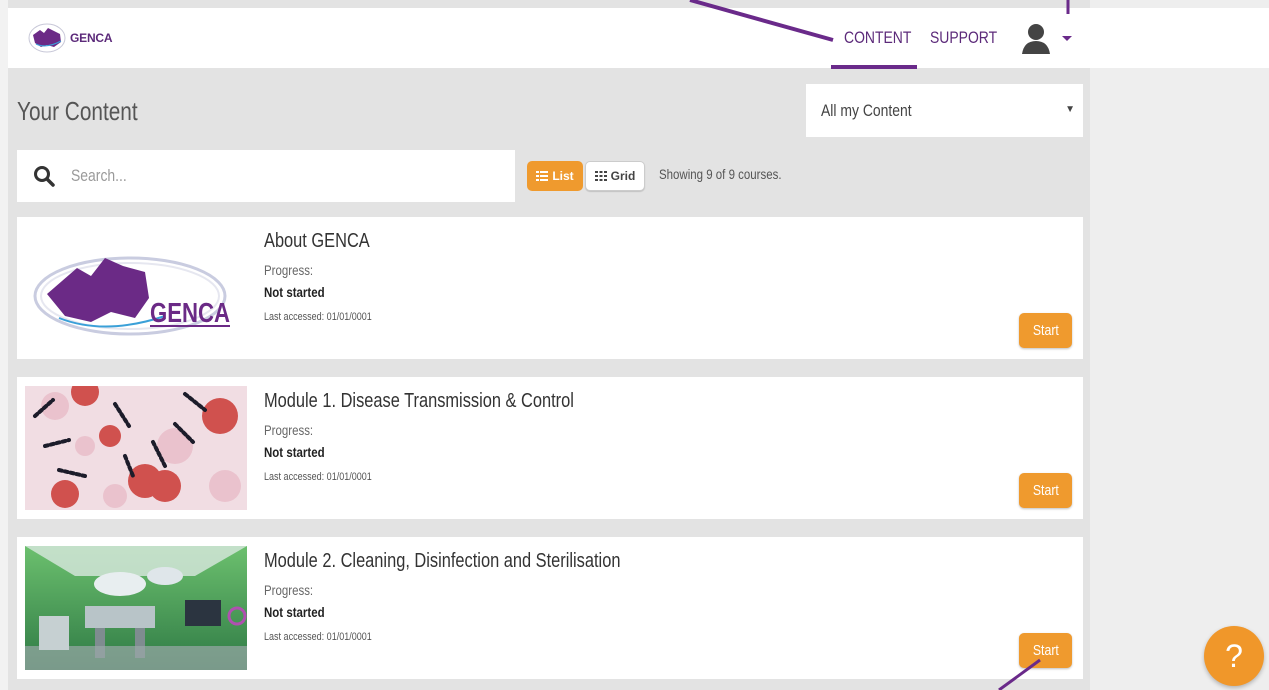 Image resolution: width=1269 pixels, height=690 pixels. I want to click on course-title: About GENCA, so click(317, 241).